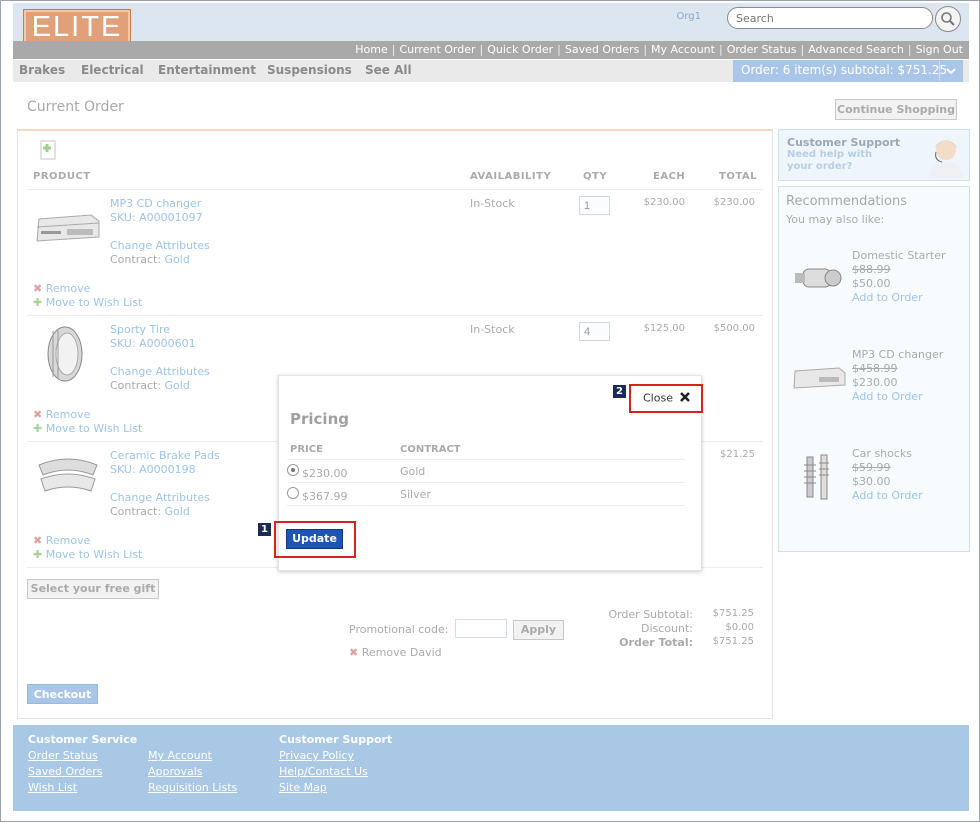  I want to click on plus-icon: ✚, so click(38, 302).